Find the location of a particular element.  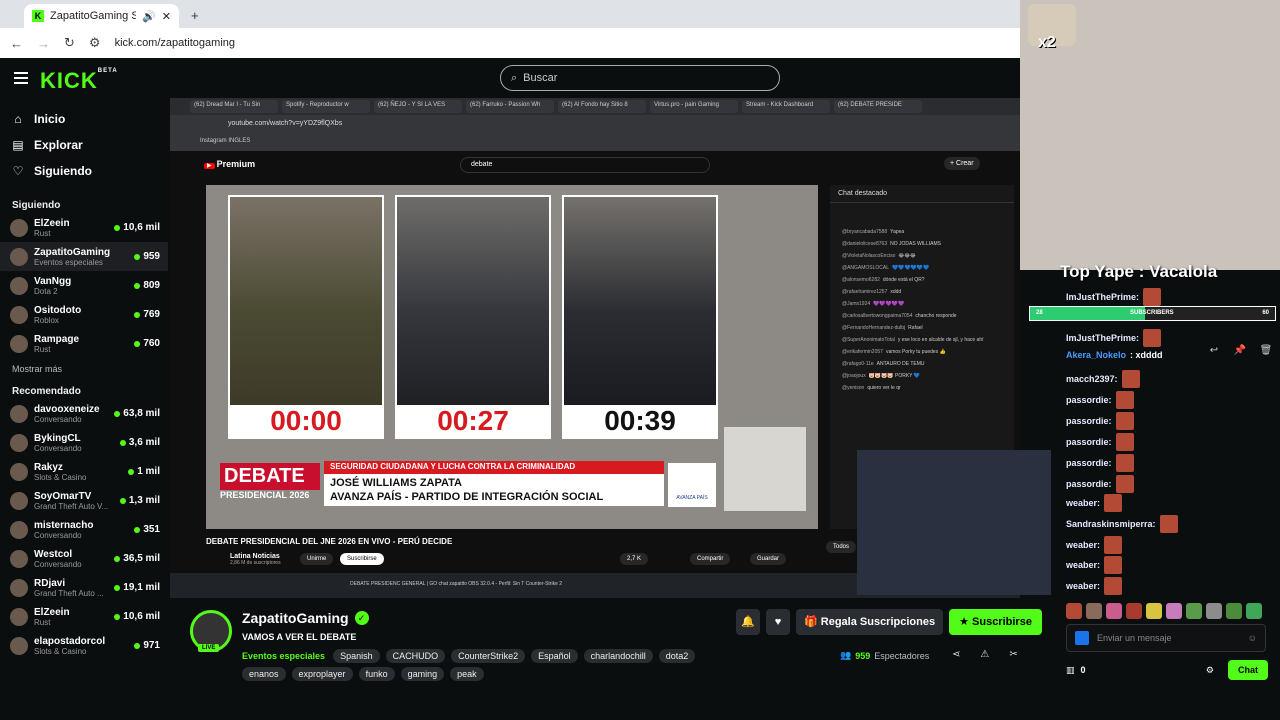

tag-chip: Spanish is located at coordinates (356, 656).